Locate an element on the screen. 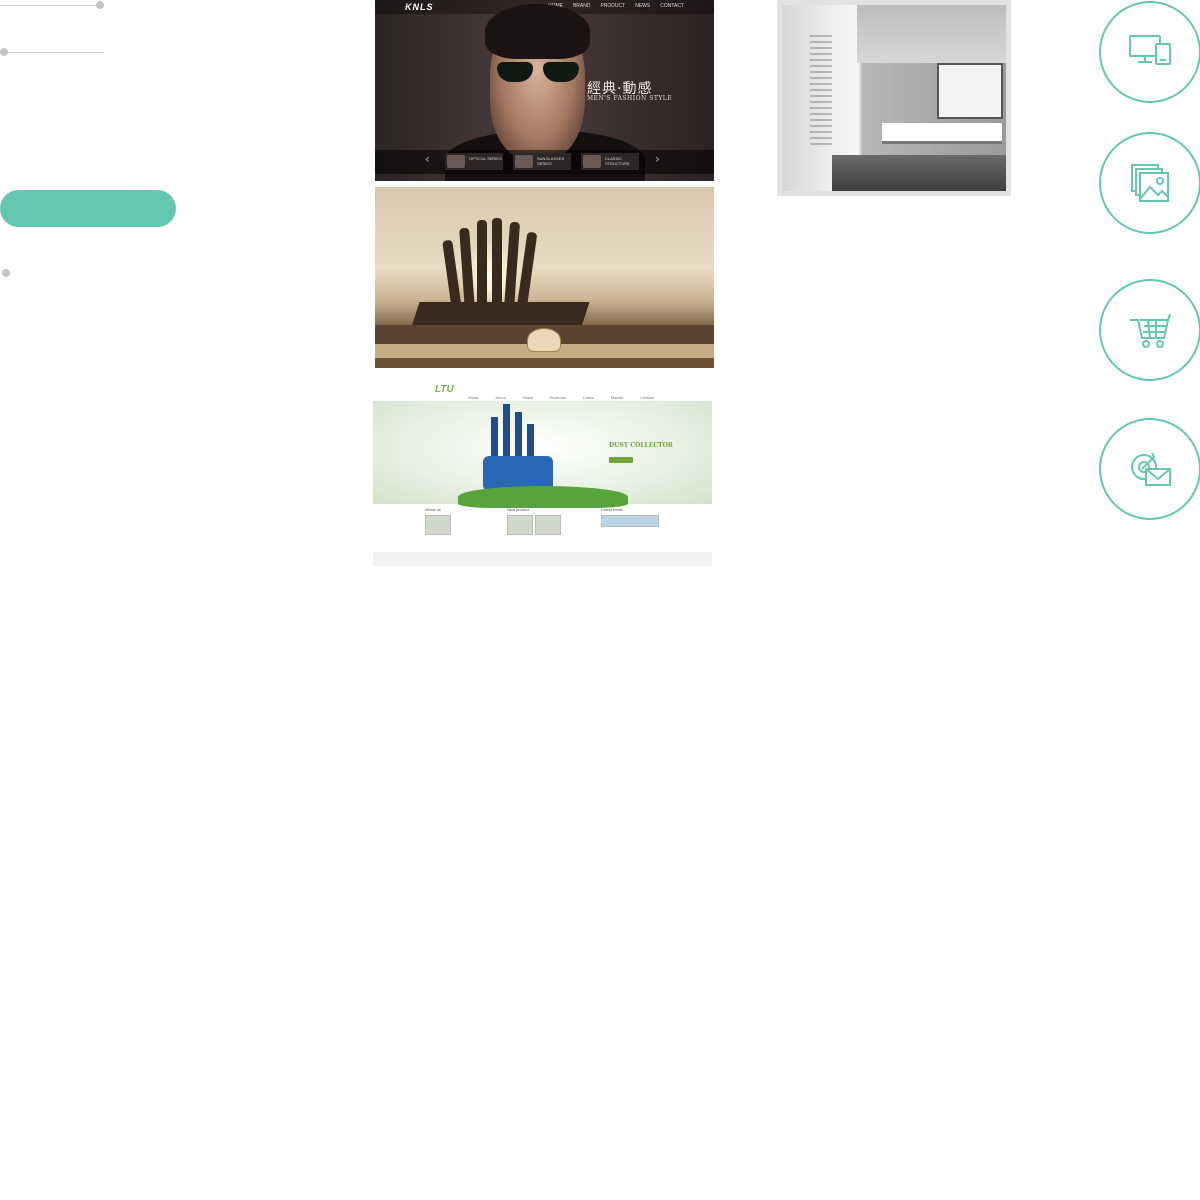 The width and height of the screenshot is (1200, 1200). thumb-nav-item: Products is located at coordinates (557, 397).